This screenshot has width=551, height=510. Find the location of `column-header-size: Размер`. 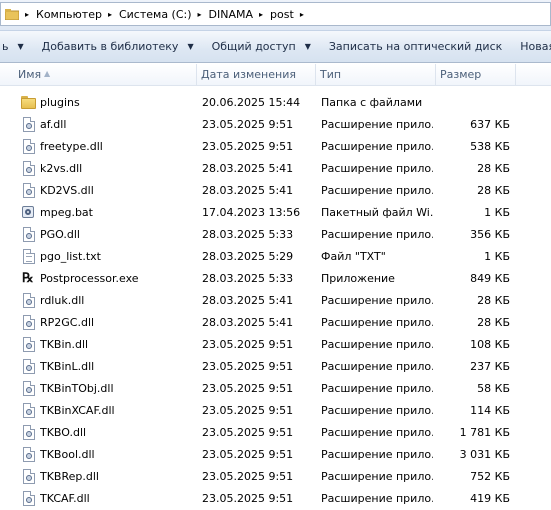

column-header-size: Размер is located at coordinates (476, 75).